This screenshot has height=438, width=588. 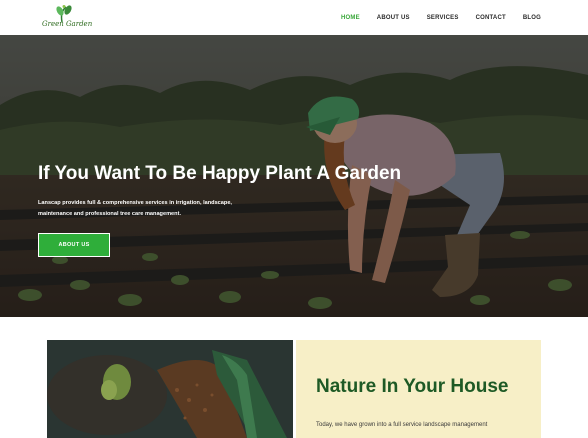 What do you see at coordinates (491, 18) in the screenshot?
I see `nav-contact: CONTACT` at bounding box center [491, 18].